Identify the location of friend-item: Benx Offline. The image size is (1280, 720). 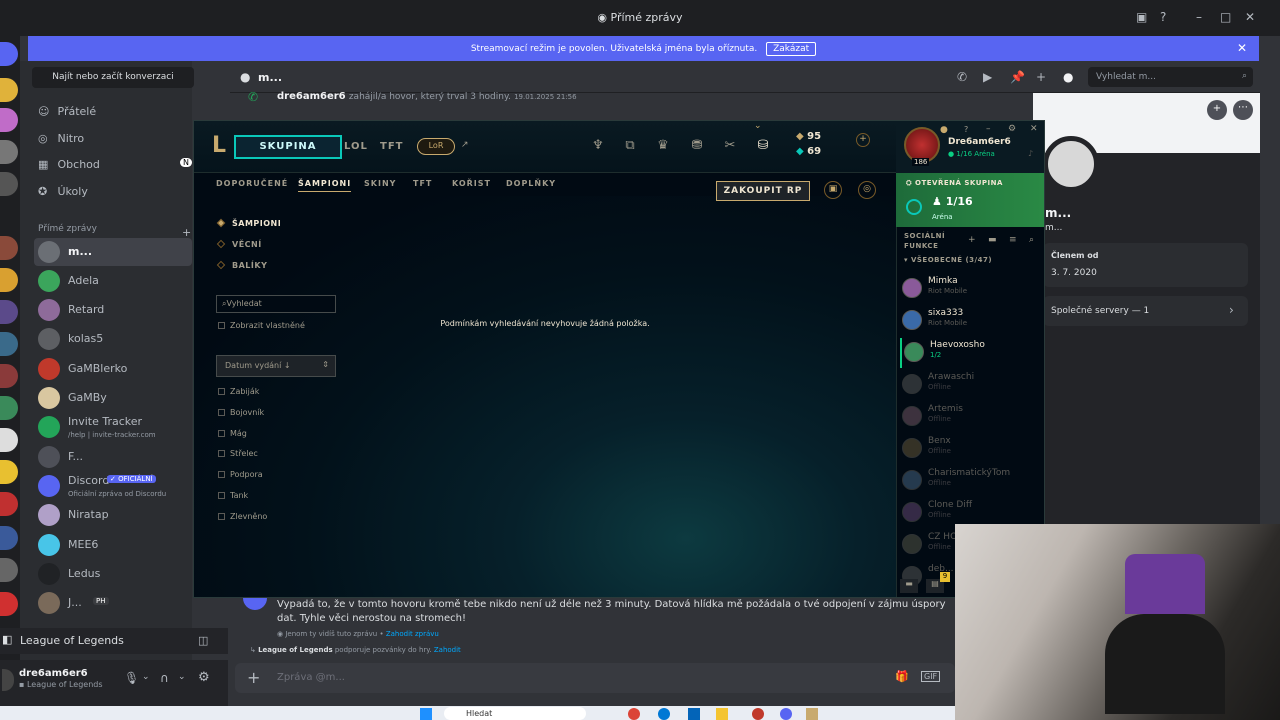
(972, 449).